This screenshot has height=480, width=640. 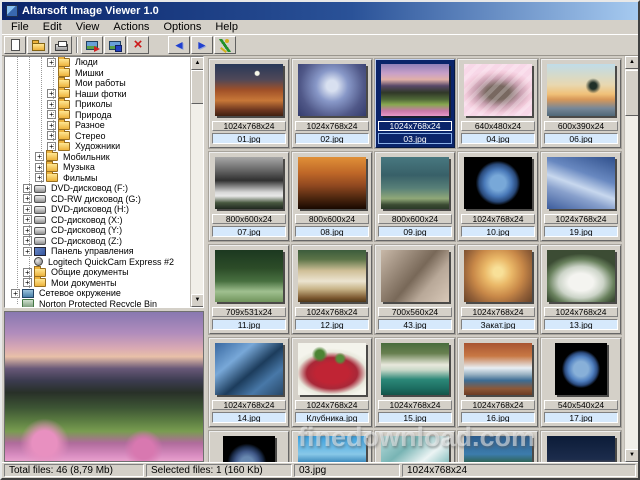 I want to click on tree-item: + Мои документы, so click(x=97, y=282).